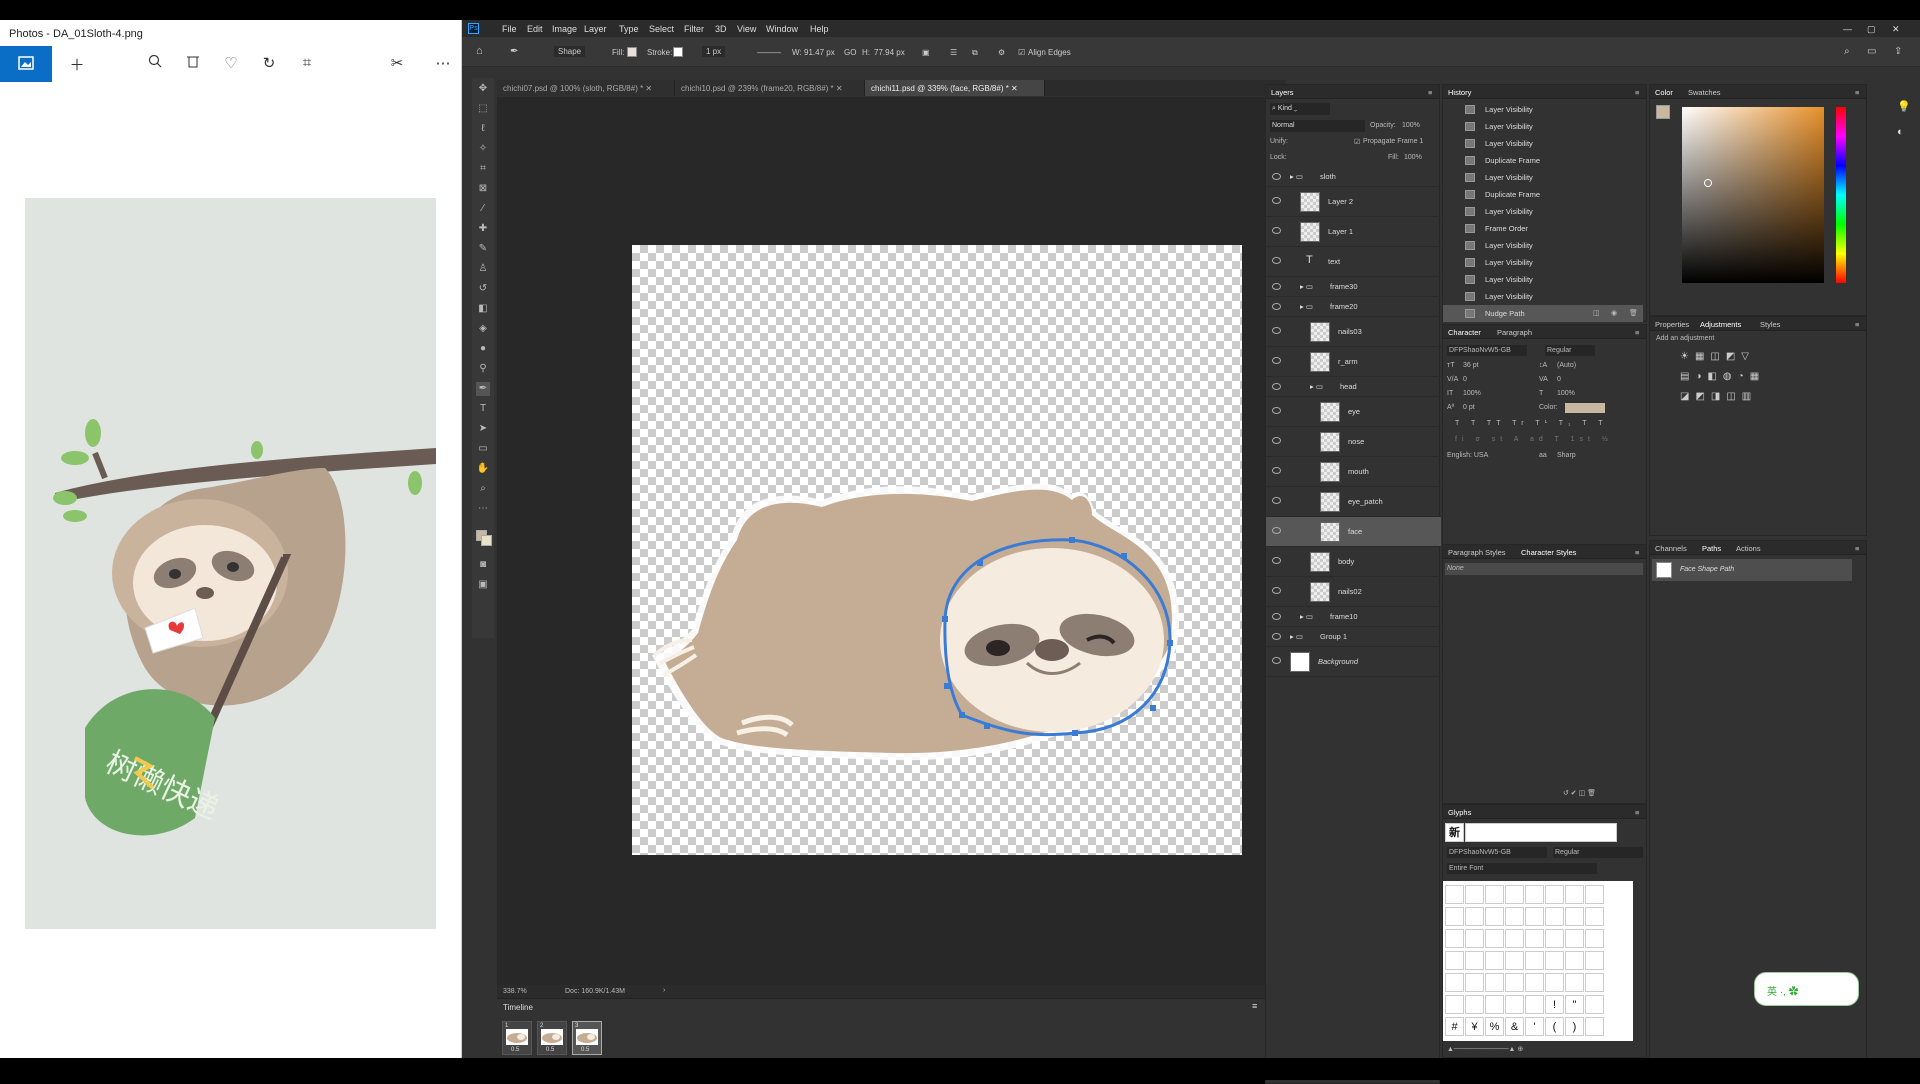 The image size is (1920, 1084). Describe the element at coordinates (819, 29) in the screenshot. I see `menu-help: Help` at that location.